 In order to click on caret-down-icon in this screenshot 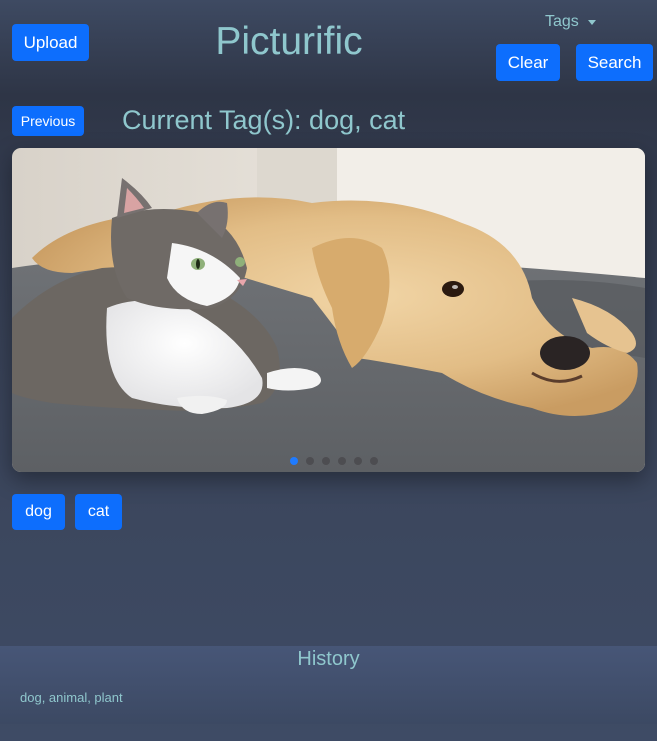, I will do `click(591, 22)`.